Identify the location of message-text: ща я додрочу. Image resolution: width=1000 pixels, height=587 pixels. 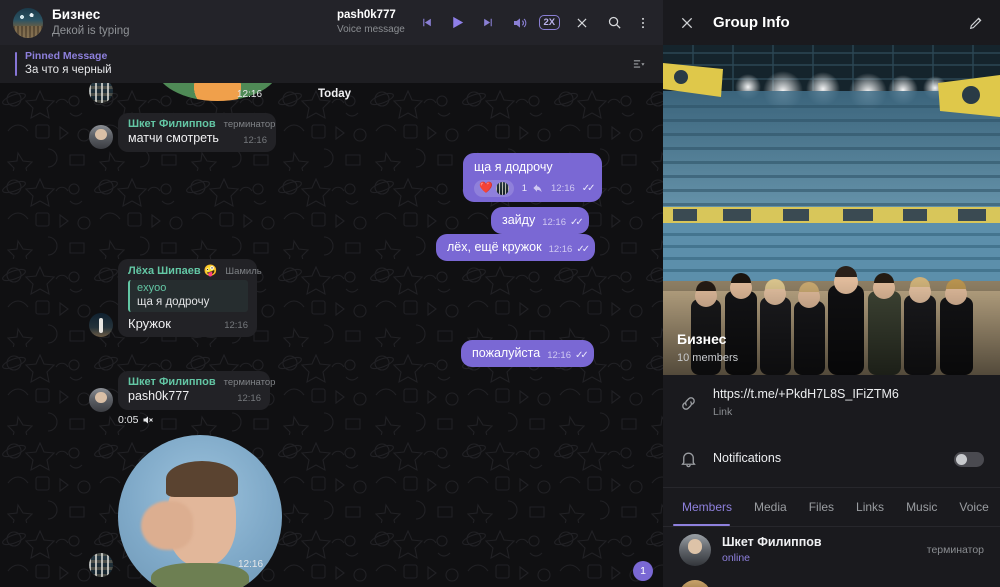
(513, 167).